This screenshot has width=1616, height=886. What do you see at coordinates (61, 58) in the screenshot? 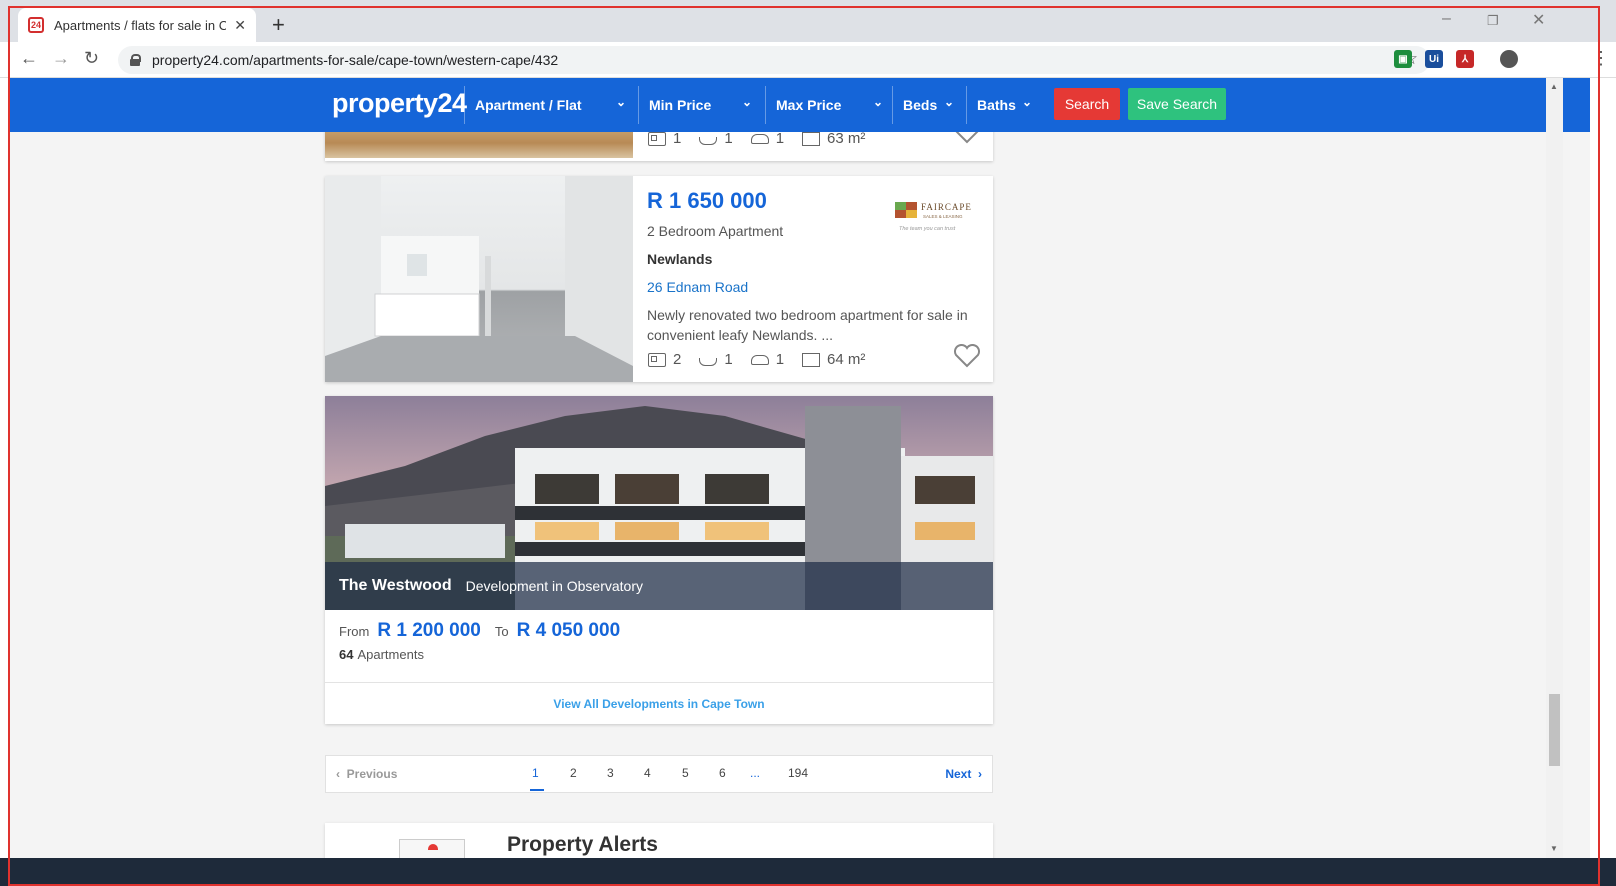
I see `forward-arrow-icon: →` at bounding box center [61, 58].